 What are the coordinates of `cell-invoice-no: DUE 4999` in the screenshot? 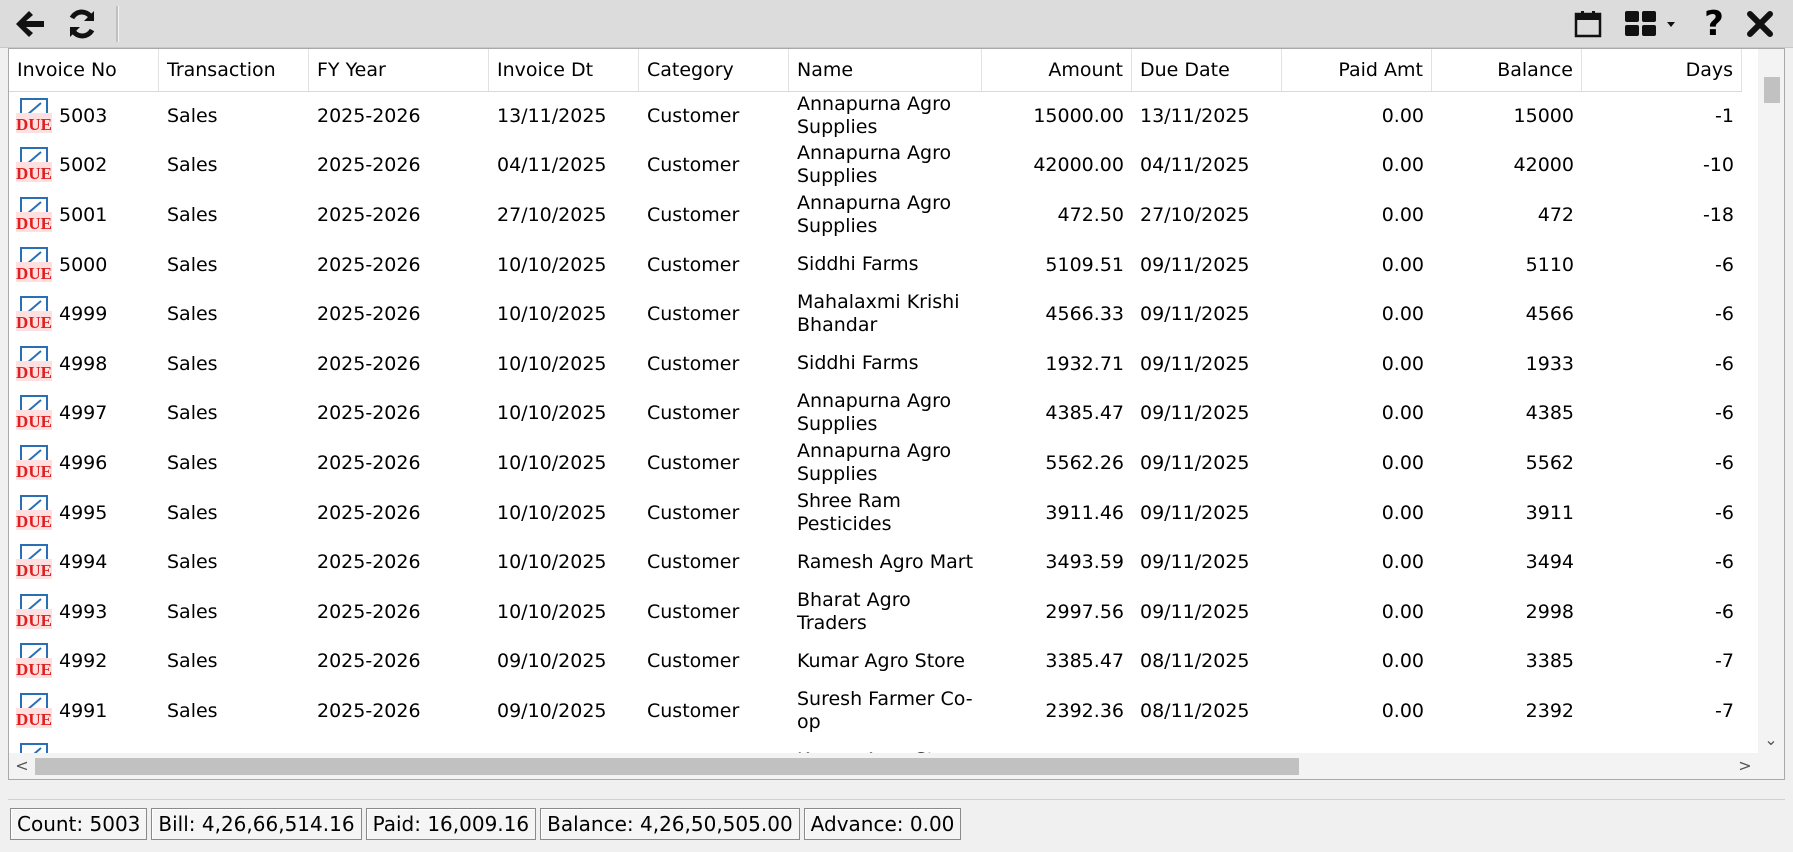 It's located at (84, 314).